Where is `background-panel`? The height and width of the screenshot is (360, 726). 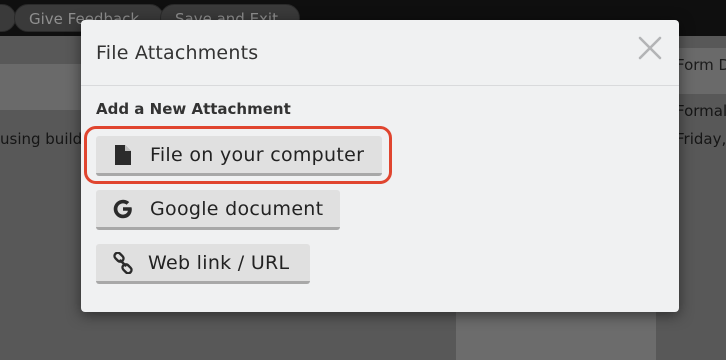 background-panel is located at coordinates (556, 336).